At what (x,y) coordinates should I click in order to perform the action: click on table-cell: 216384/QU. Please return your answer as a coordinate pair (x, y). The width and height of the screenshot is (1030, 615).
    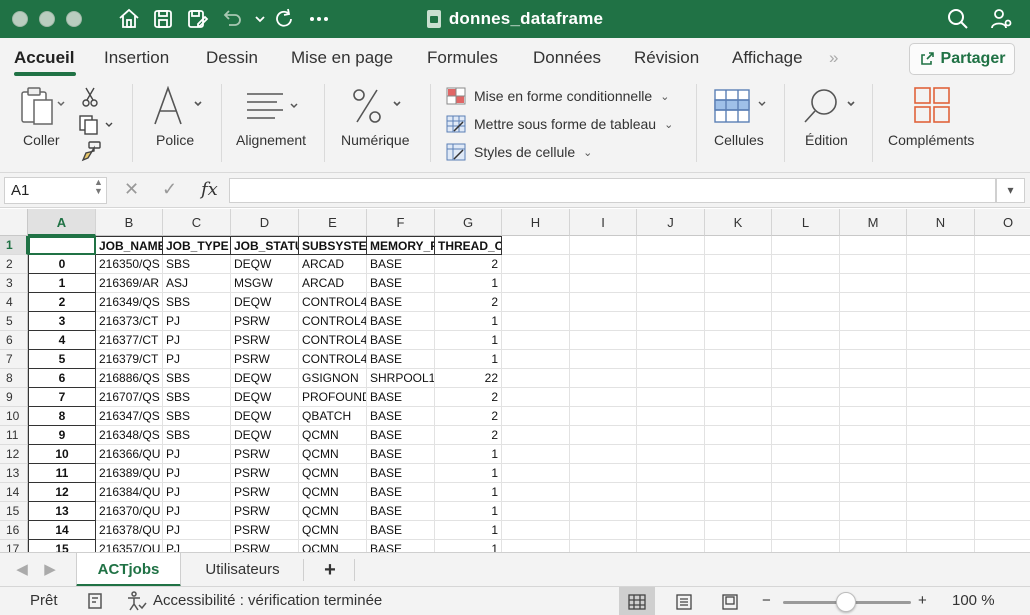
    Looking at the image, I should click on (129, 492).